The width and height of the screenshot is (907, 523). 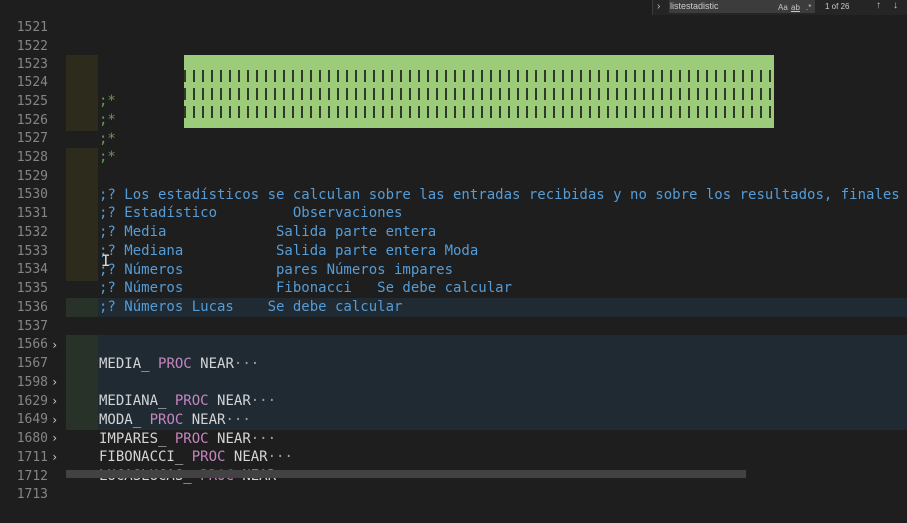 I want to click on code-line: 1523, so click(x=453, y=54).